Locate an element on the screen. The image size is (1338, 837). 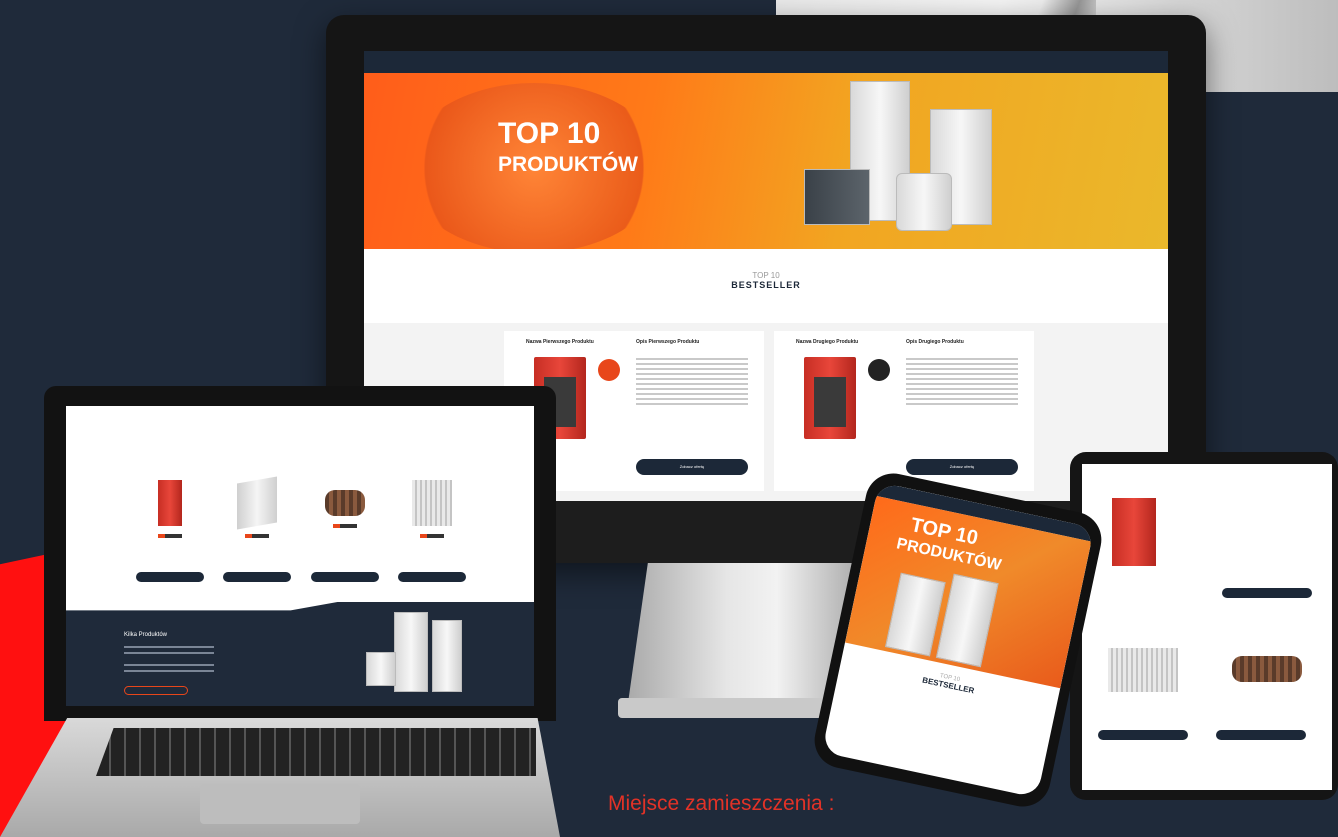
product-name: Nazwa Pierwszego Produktu is located at coordinates (560, 342).